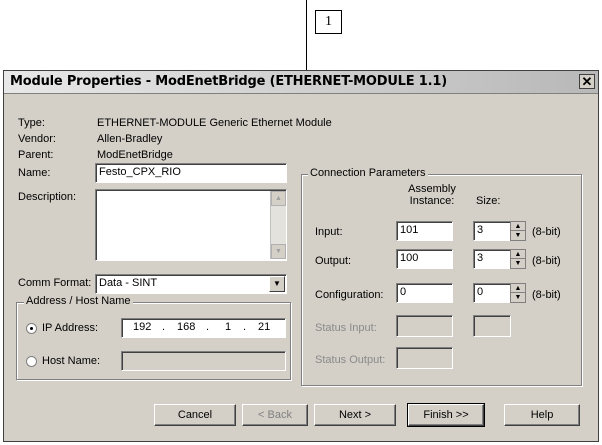 This screenshot has height=445, width=602. What do you see at coordinates (492, 293) in the screenshot?
I see `configuration-size-field: 0` at bounding box center [492, 293].